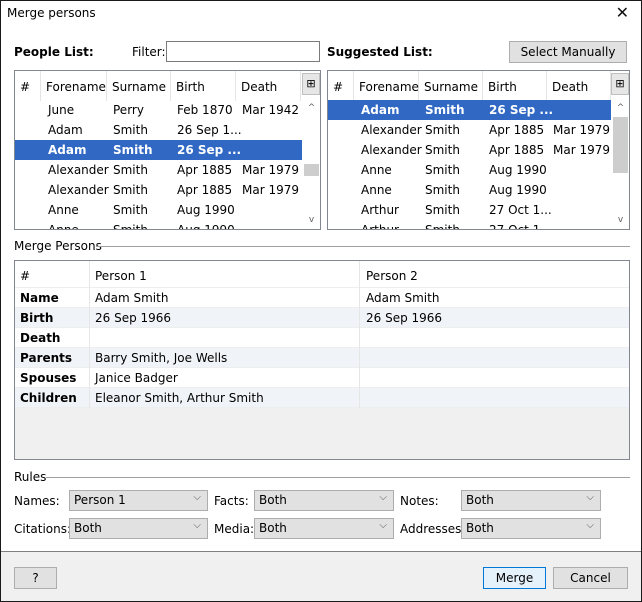 The image size is (642, 602). Describe the element at coordinates (404, 318) in the screenshot. I see `cell-person2: 26 Sep 1966` at that location.